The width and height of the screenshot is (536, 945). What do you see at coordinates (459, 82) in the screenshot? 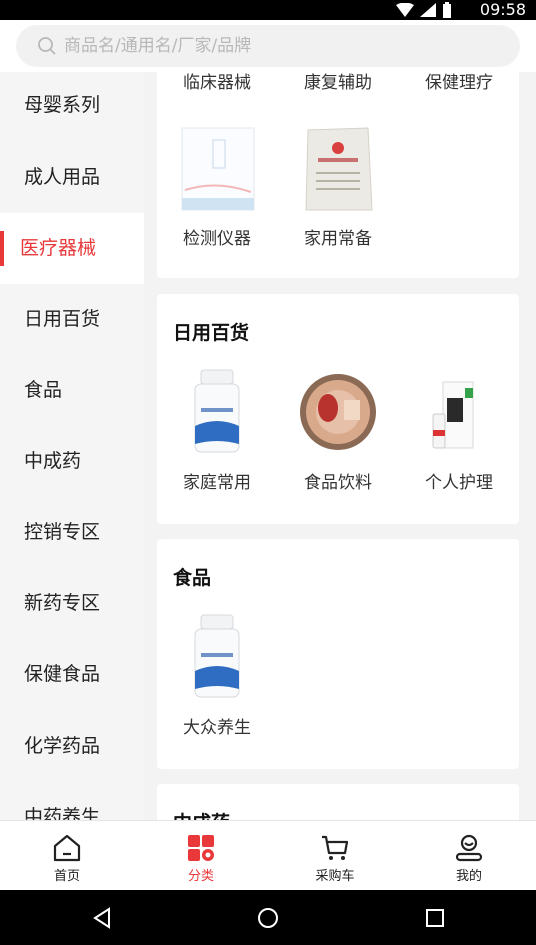
I see `subcategory-health-therapy: 保健理疗` at bounding box center [459, 82].